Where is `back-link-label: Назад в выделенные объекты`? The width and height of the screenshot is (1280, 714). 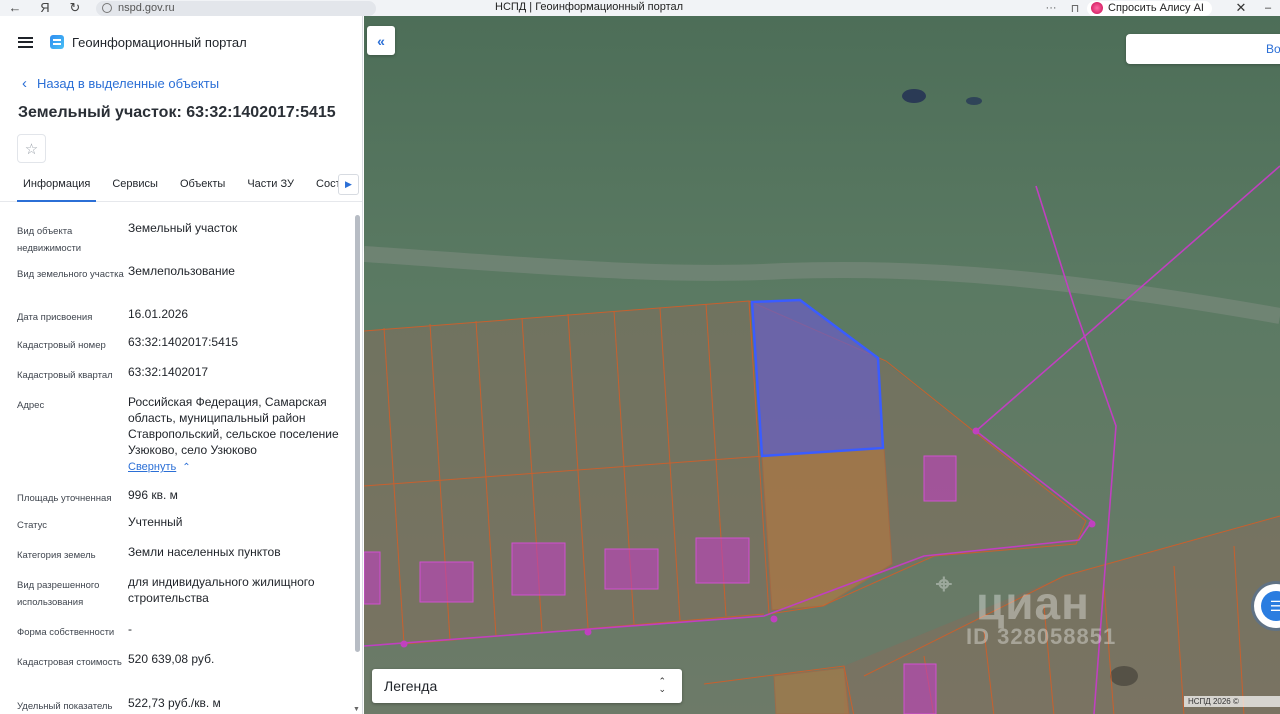 back-link-label: Назад в выделенные объекты is located at coordinates (128, 83).